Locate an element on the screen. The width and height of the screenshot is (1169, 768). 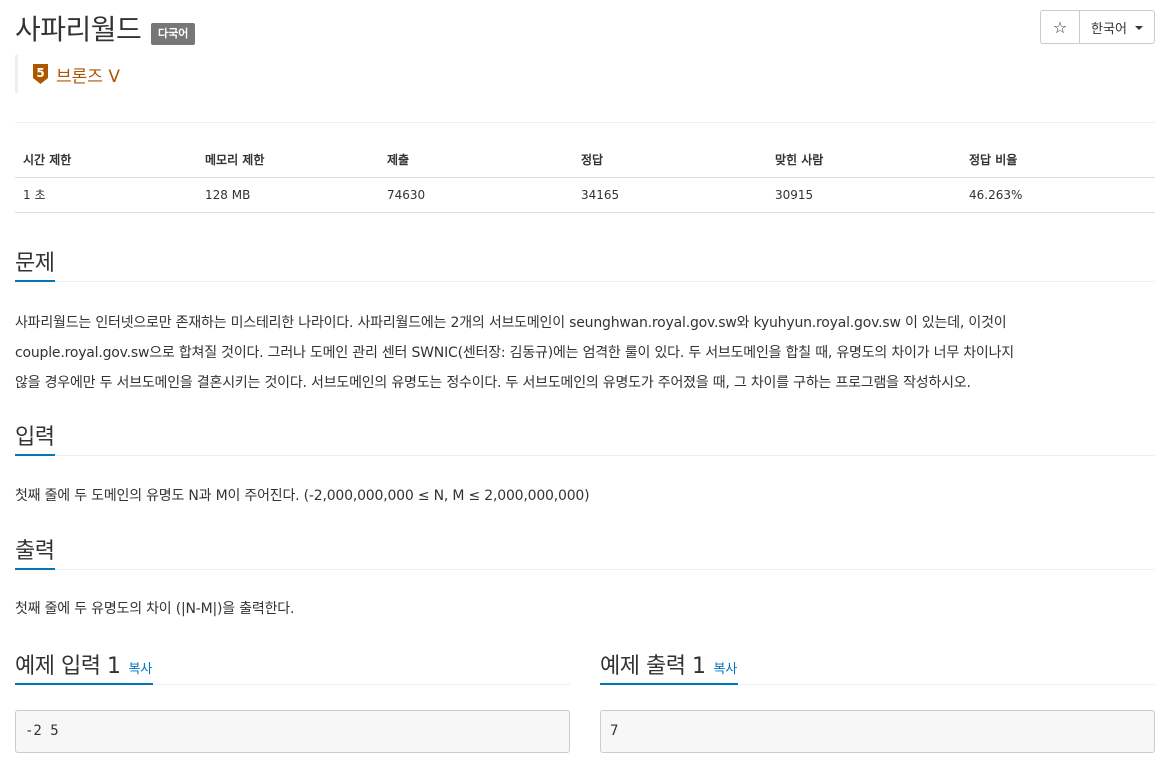
submissions-value: 74630 is located at coordinates (476, 195).